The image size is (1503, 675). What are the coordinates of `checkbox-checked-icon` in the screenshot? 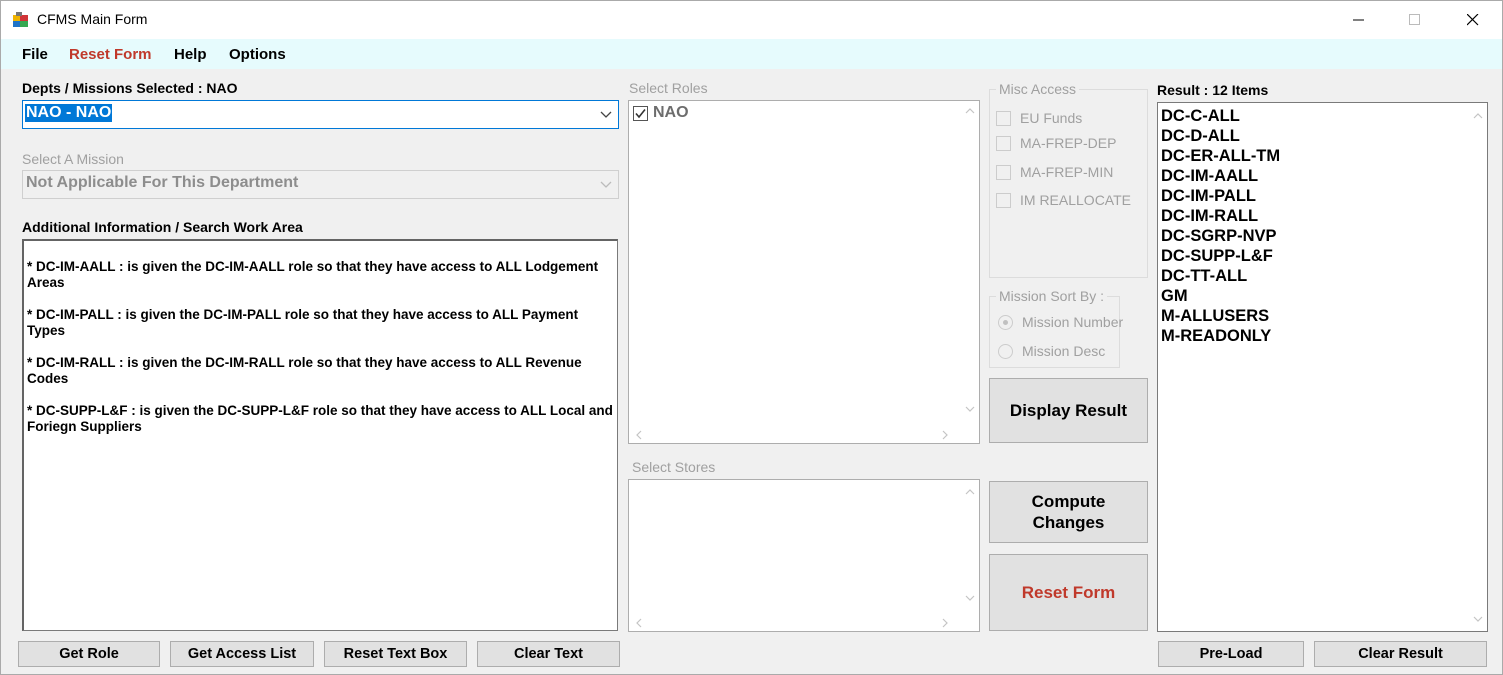 It's located at (640, 113).